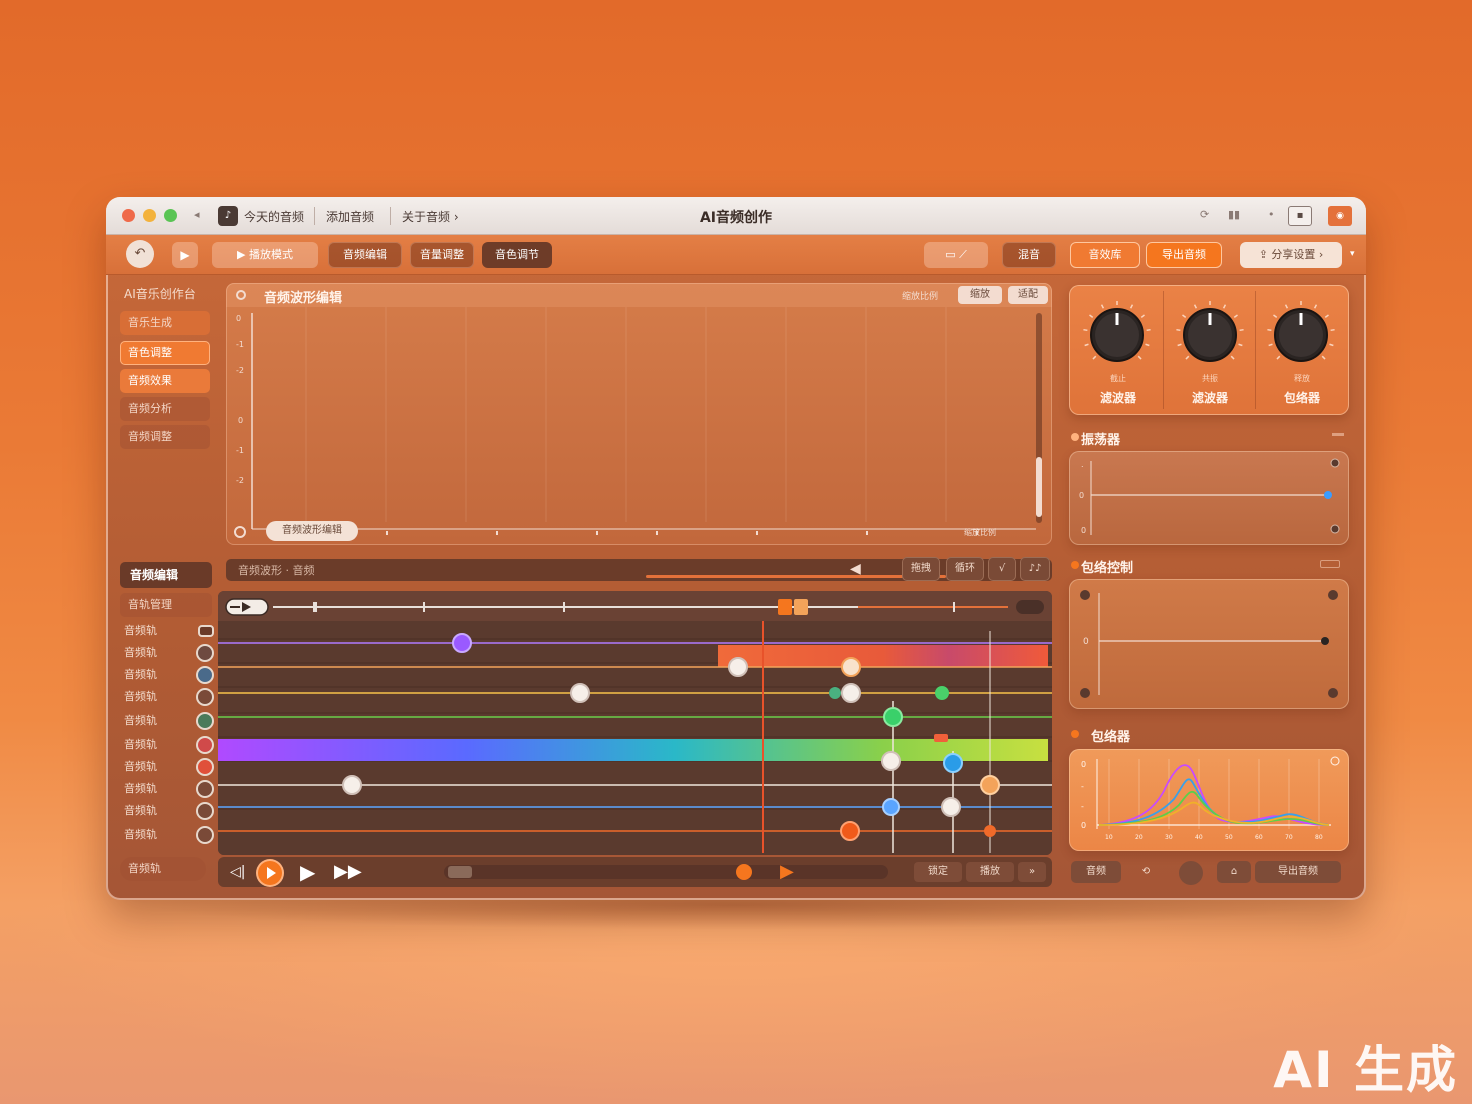 Image resolution: width=1472 pixels, height=1104 pixels. Describe the element at coordinates (1352, 254) in the screenshot. I see `chevron-down-icon: ▾` at that location.